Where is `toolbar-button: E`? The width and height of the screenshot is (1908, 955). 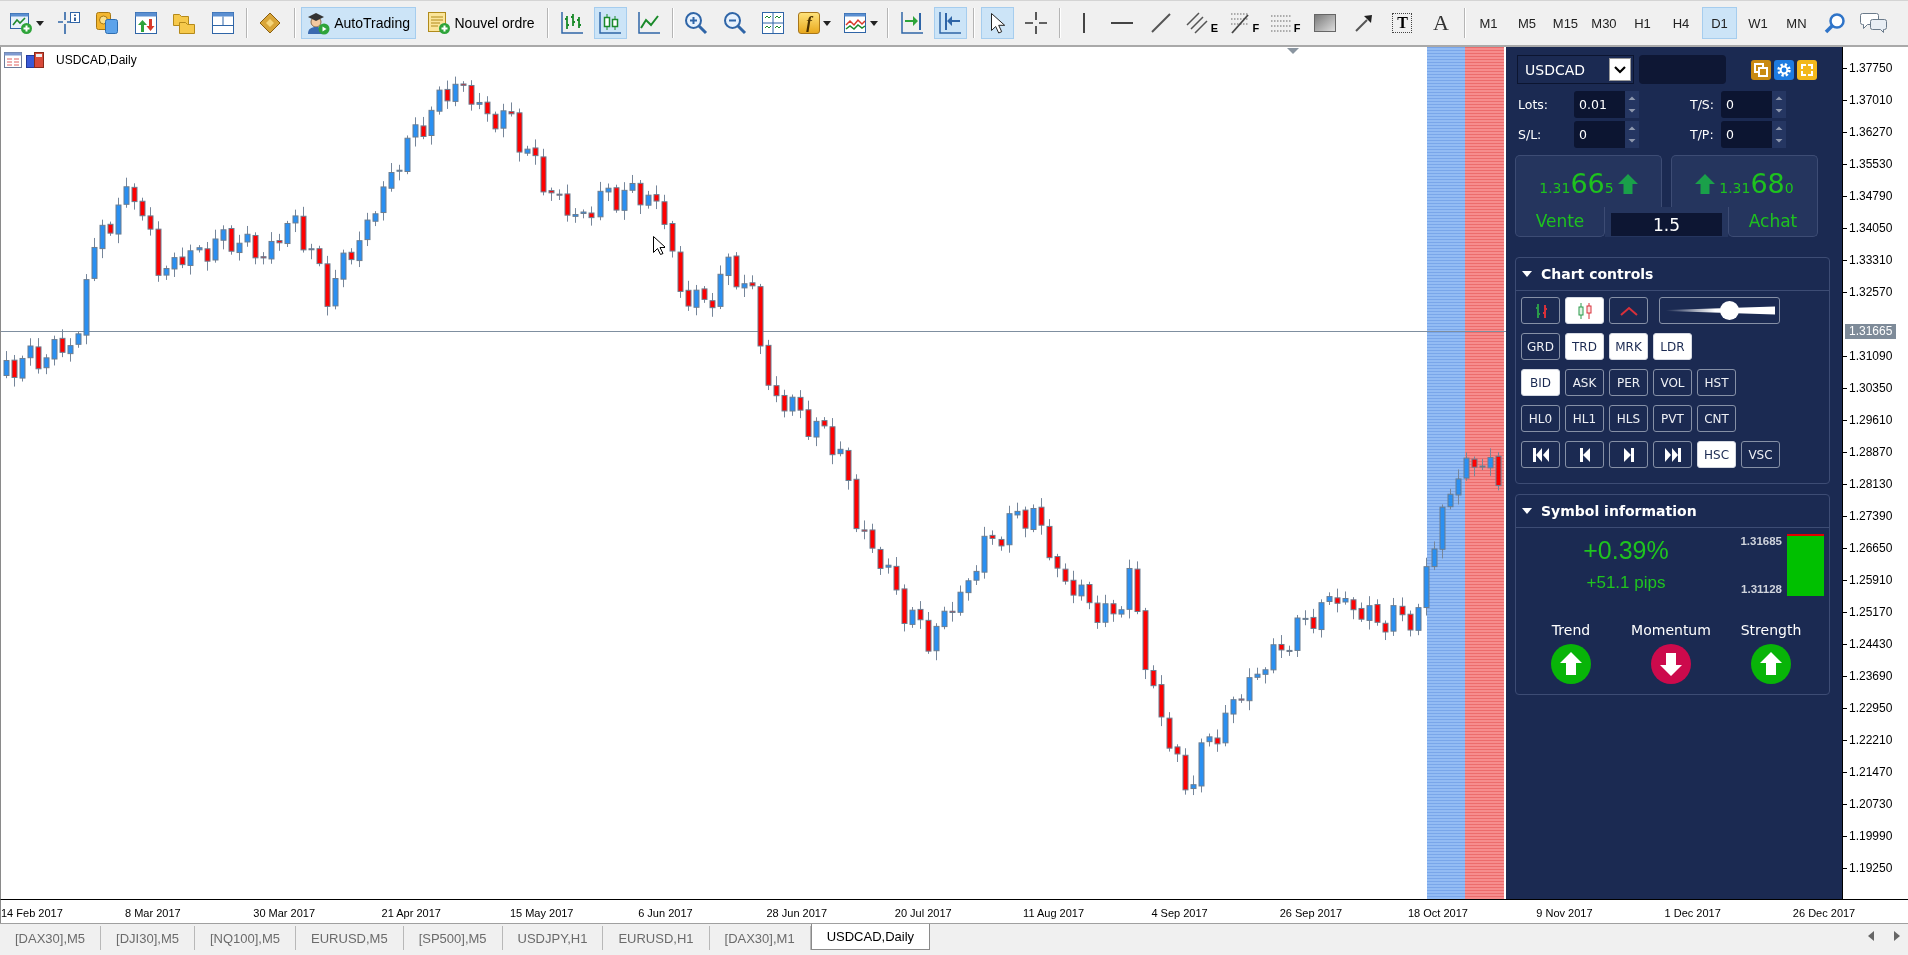 toolbar-button: E is located at coordinates (1201, 23).